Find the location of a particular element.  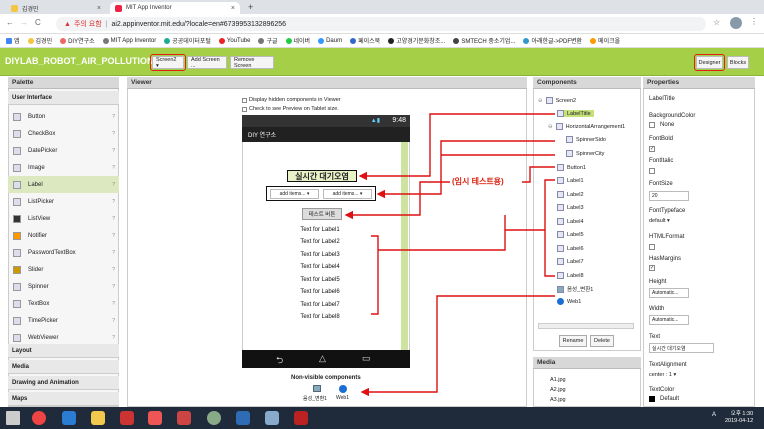

screen-select: Screen2 ▾ is located at coordinates (168, 62).